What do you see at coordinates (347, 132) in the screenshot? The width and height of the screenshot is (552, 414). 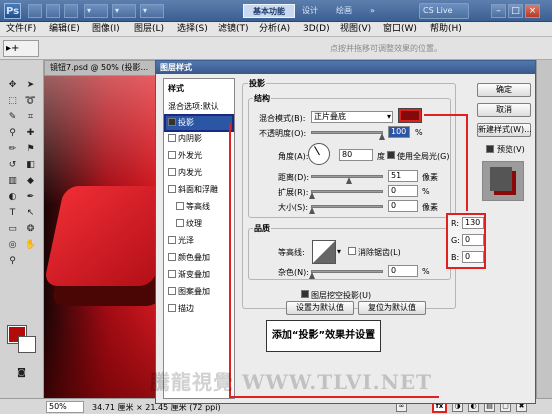 I see `opacity-slider` at bounding box center [347, 132].